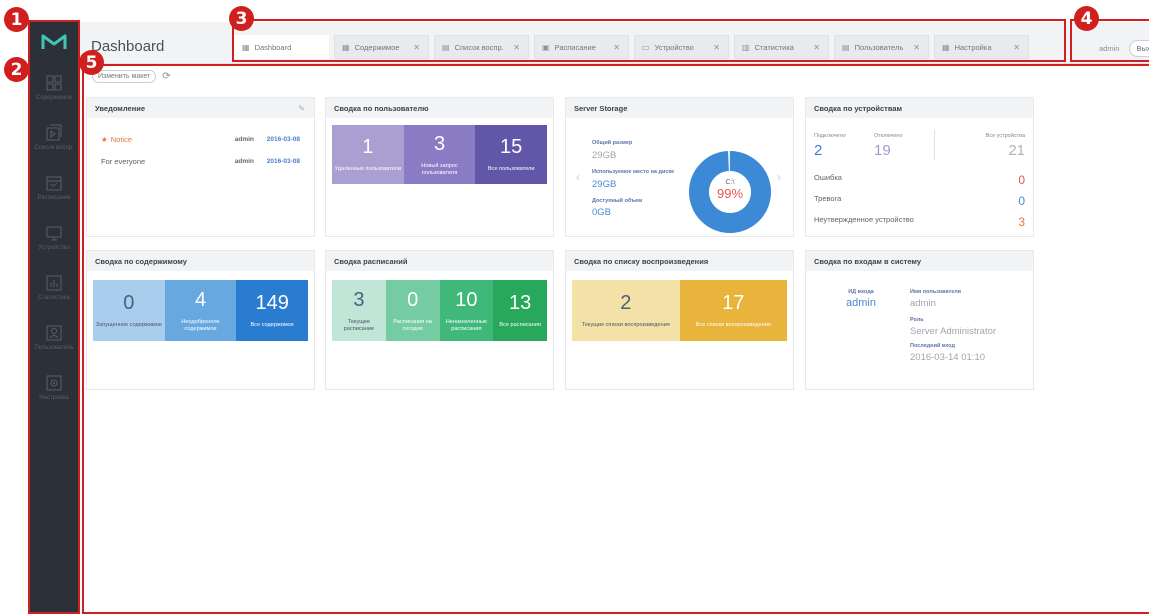 Image resolution: width=1149 pixels, height=614 pixels. What do you see at coordinates (54, 132) in the screenshot?
I see `playlist-icon` at bounding box center [54, 132].